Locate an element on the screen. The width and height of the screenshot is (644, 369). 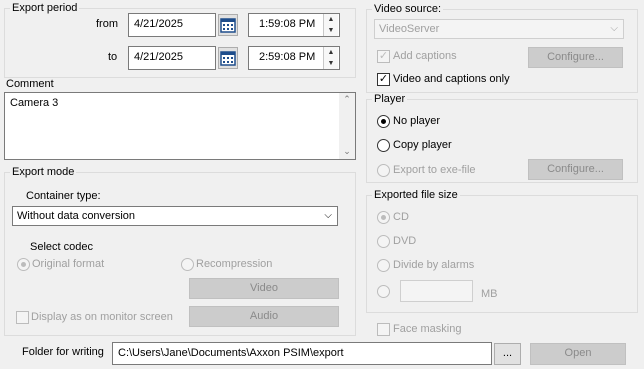
player-title: Player is located at coordinates (390, 99).